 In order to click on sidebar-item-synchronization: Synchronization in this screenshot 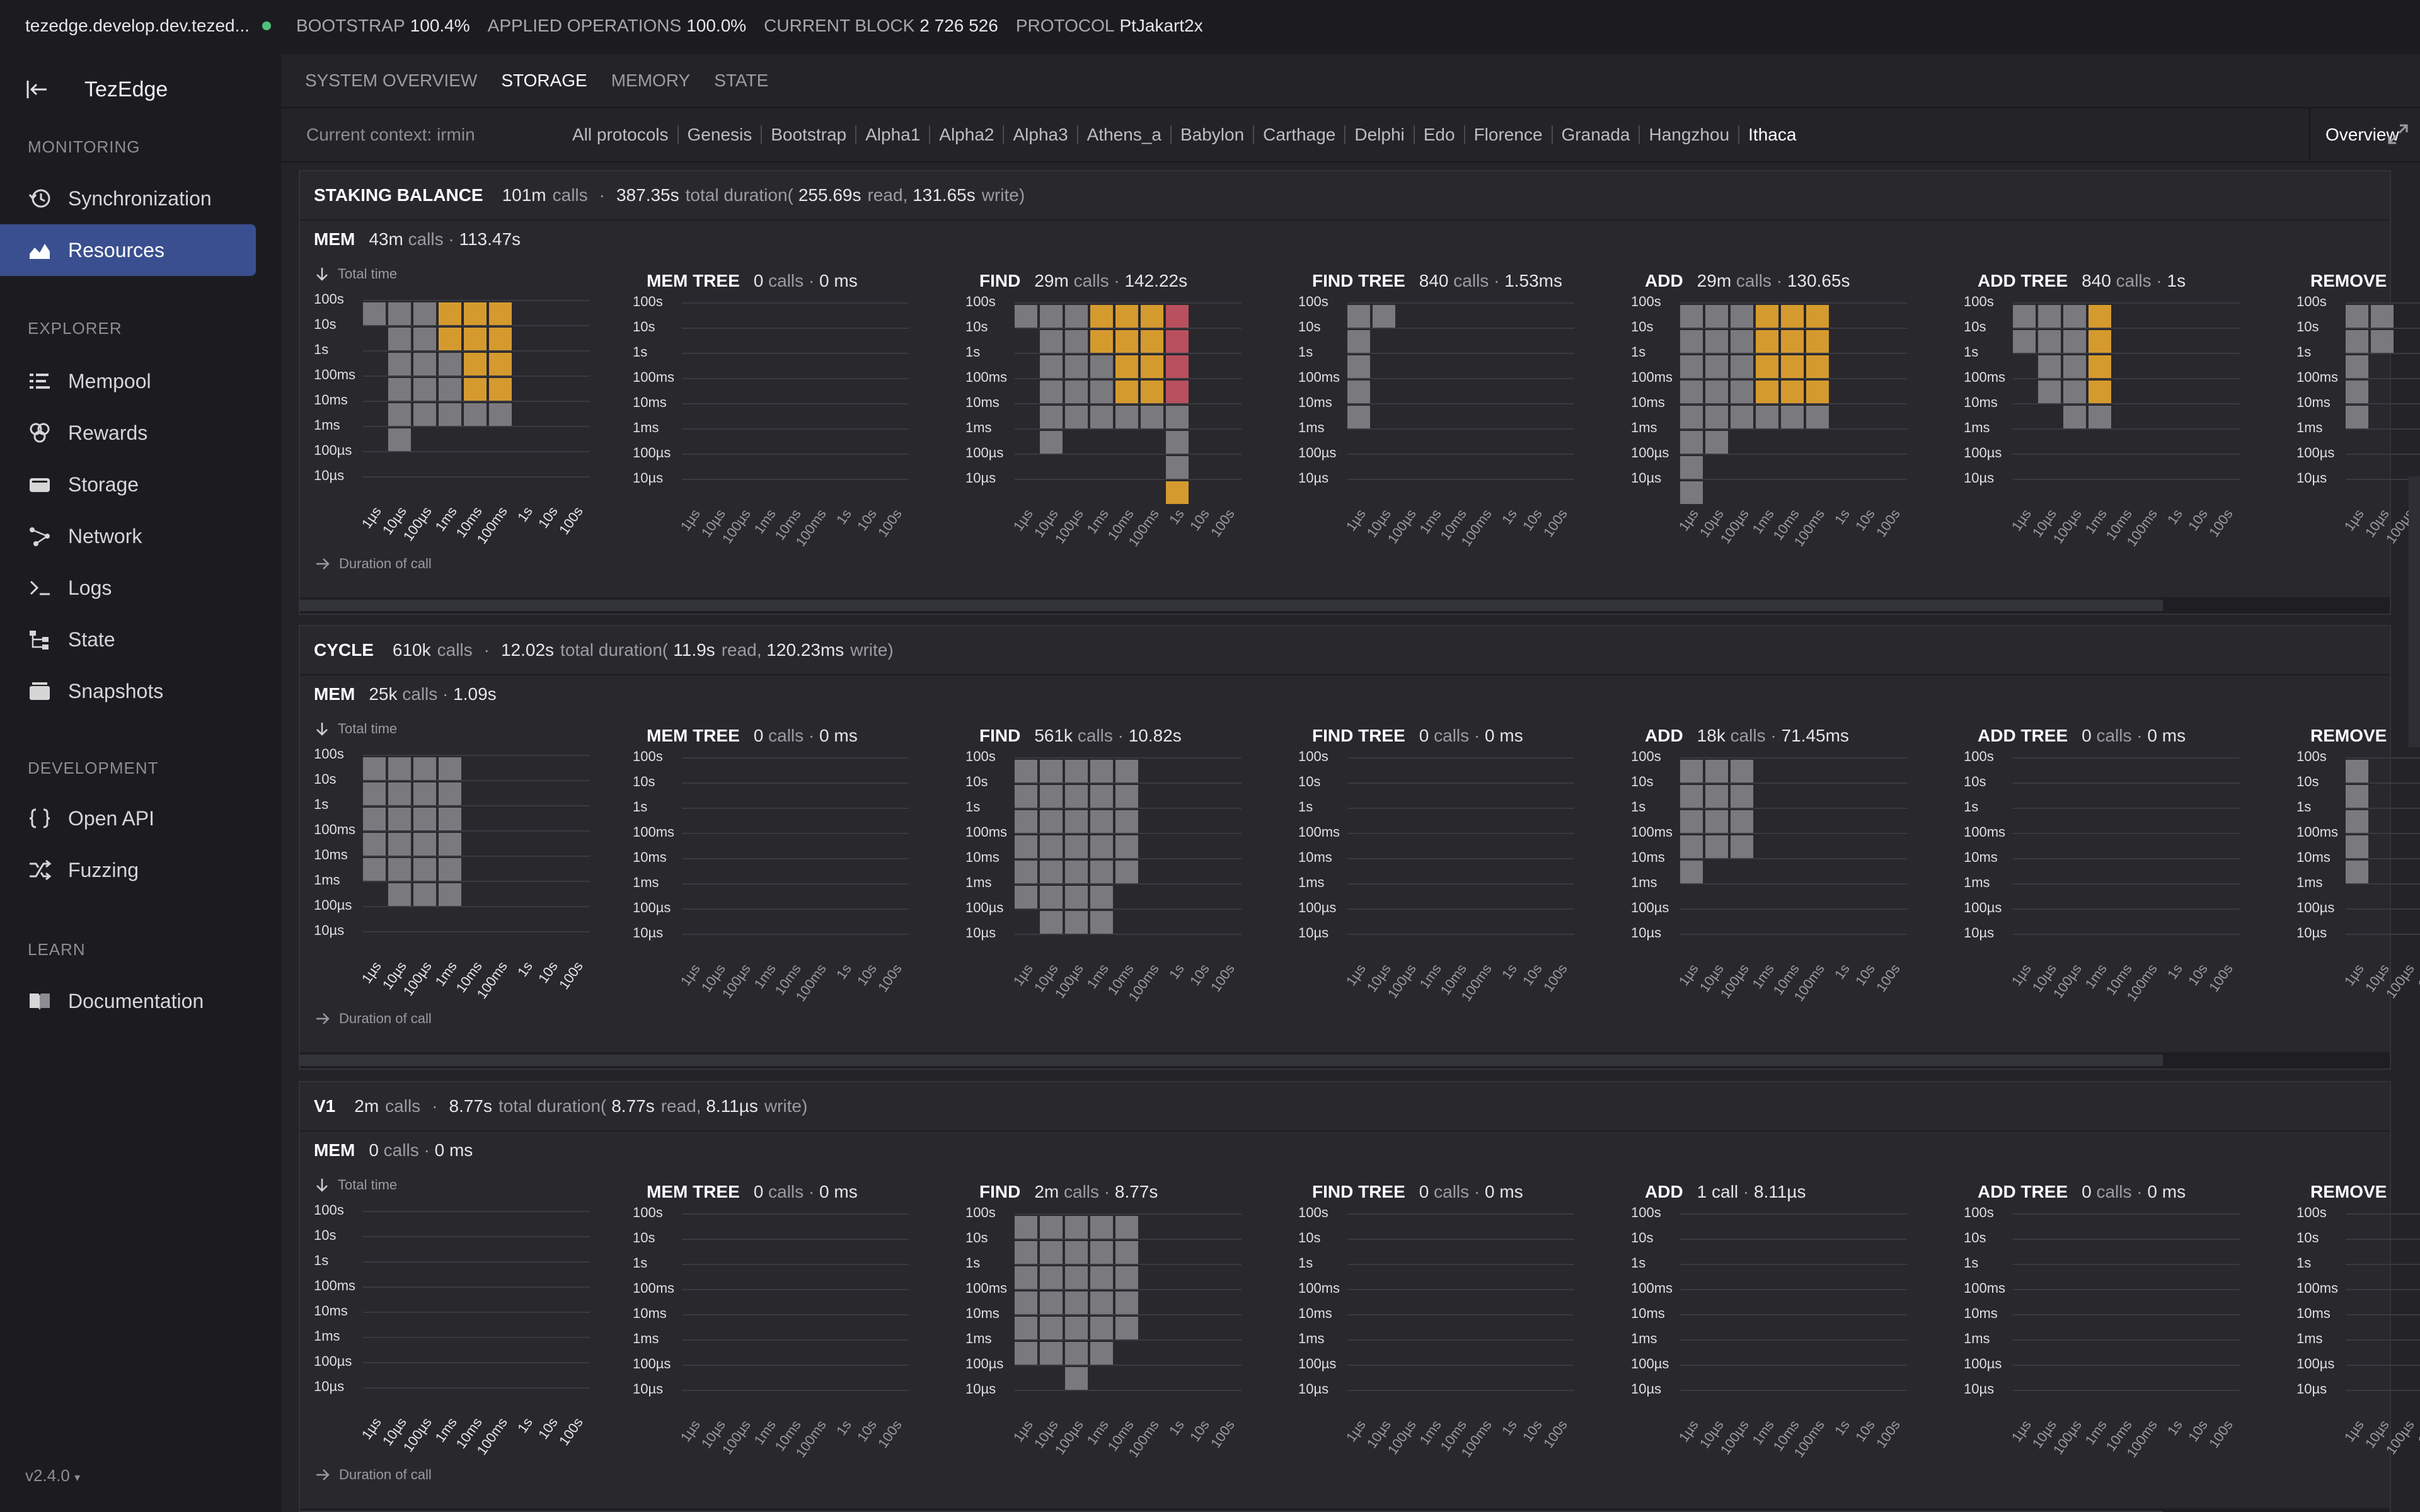, I will do `click(128, 198)`.